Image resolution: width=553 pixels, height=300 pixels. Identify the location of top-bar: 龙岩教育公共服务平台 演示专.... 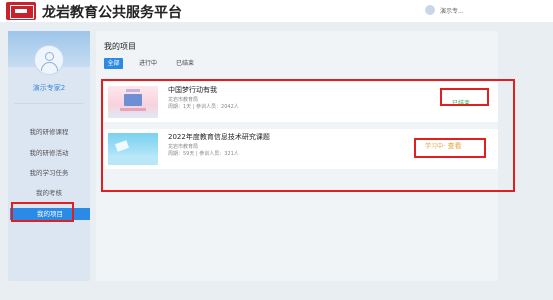
(276, 11).